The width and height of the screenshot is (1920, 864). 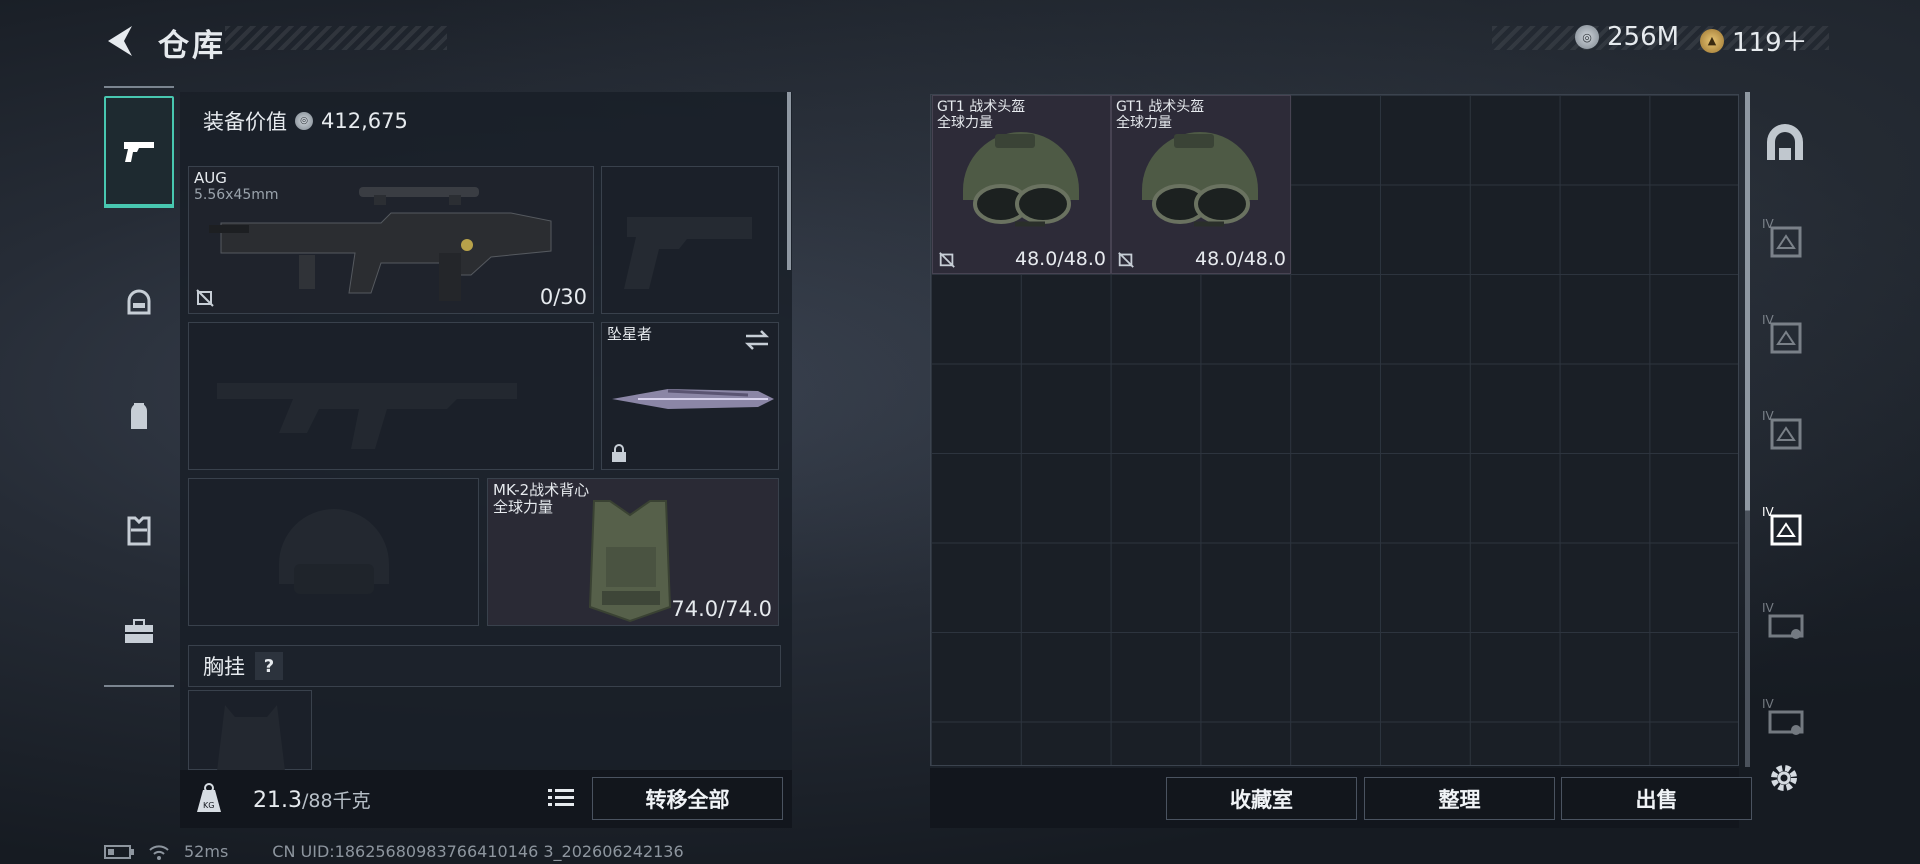 What do you see at coordinates (380, 244) in the screenshot?
I see `aug-rifle-image` at bounding box center [380, 244].